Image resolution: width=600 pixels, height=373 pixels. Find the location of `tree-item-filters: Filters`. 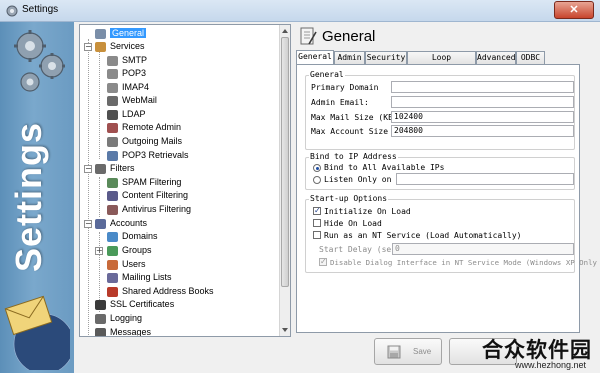

tree-item-filters: Filters is located at coordinates (115, 168).